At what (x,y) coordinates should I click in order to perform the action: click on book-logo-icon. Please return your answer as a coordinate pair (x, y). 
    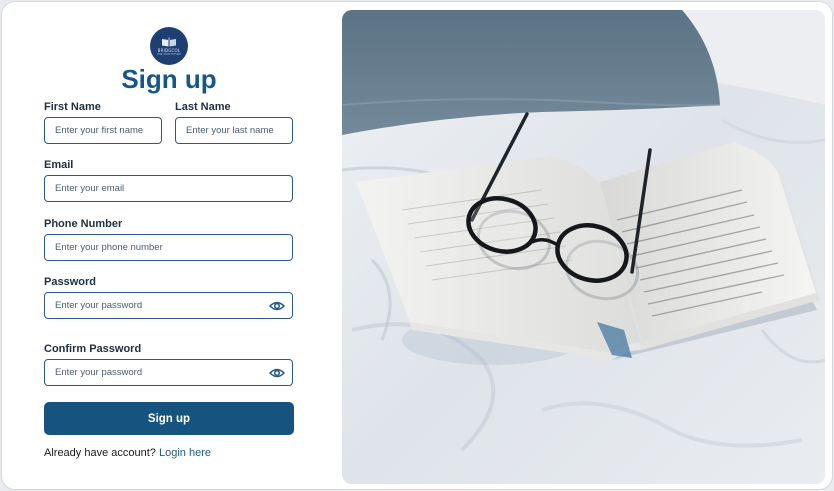
    Looking at the image, I should click on (169, 41).